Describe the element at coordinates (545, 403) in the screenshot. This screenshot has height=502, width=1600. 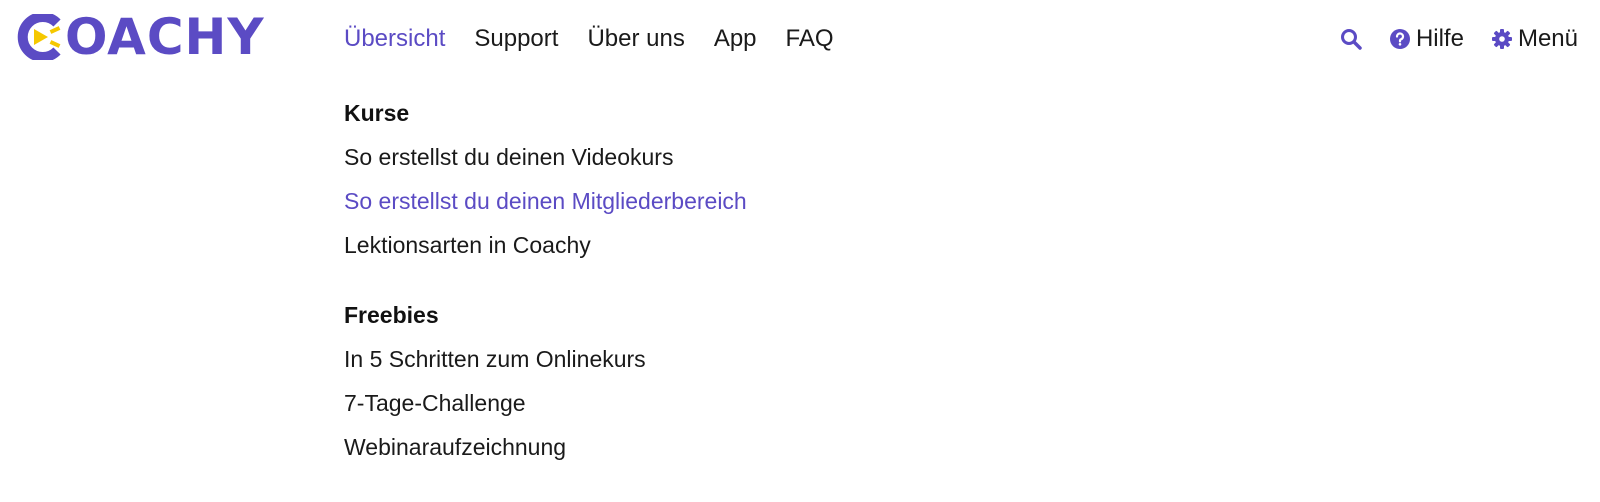
I see `link-7-tage-challenge: 7-Tage-Challenge` at that location.